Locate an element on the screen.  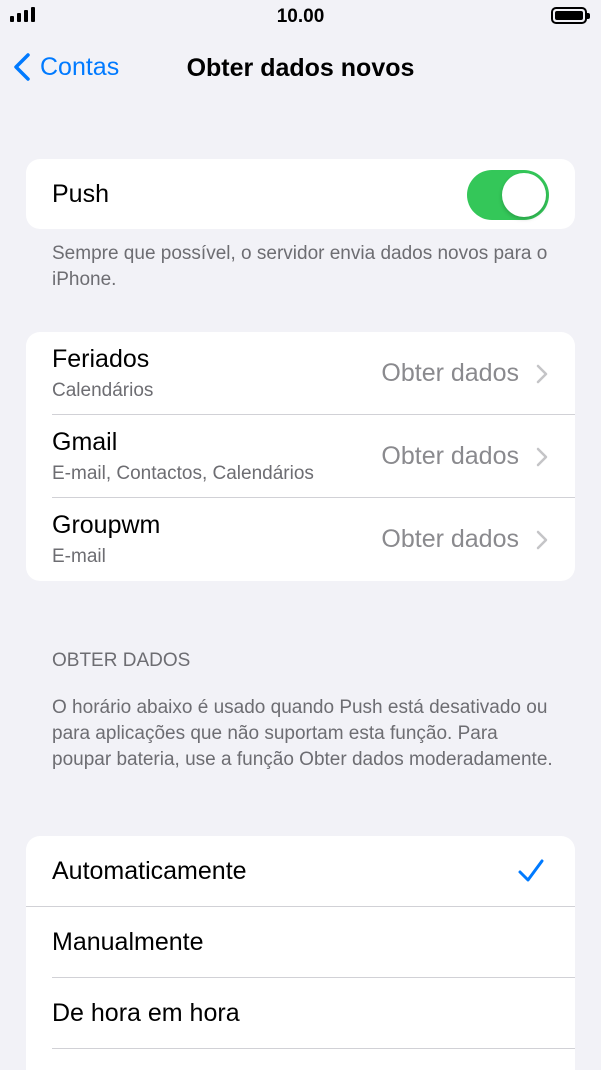
status-time: 10.00 is located at coordinates (300, 16).